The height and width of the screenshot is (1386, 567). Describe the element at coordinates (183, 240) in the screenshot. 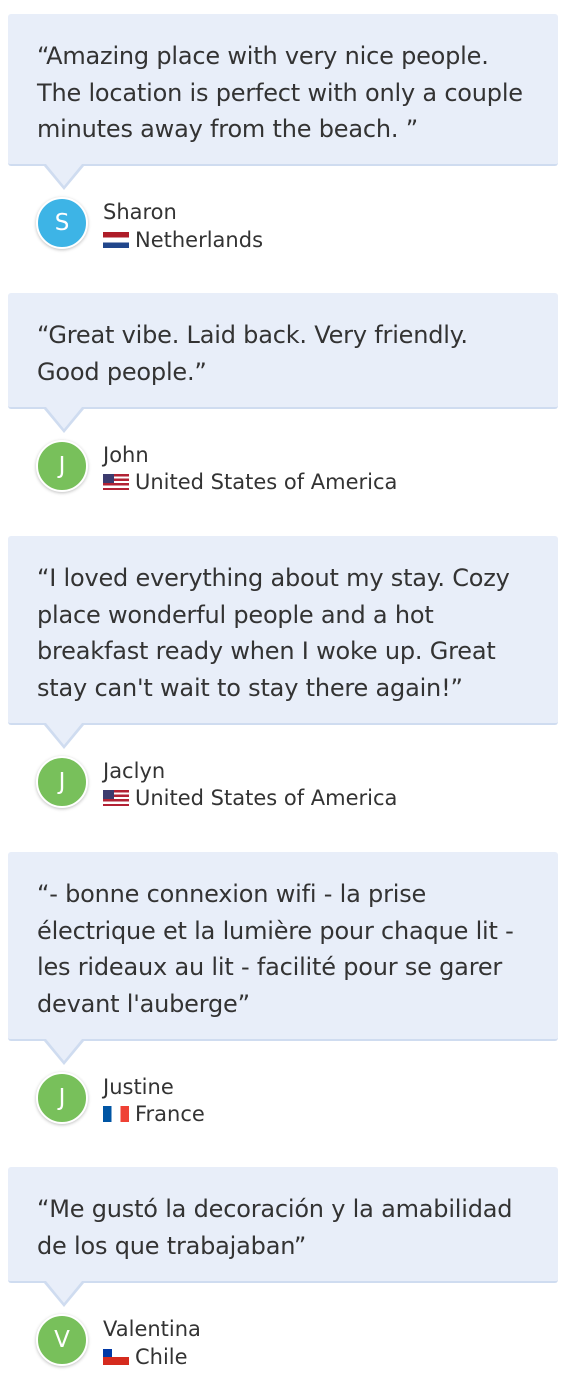

I see `reviewer-country: Netherlands` at that location.